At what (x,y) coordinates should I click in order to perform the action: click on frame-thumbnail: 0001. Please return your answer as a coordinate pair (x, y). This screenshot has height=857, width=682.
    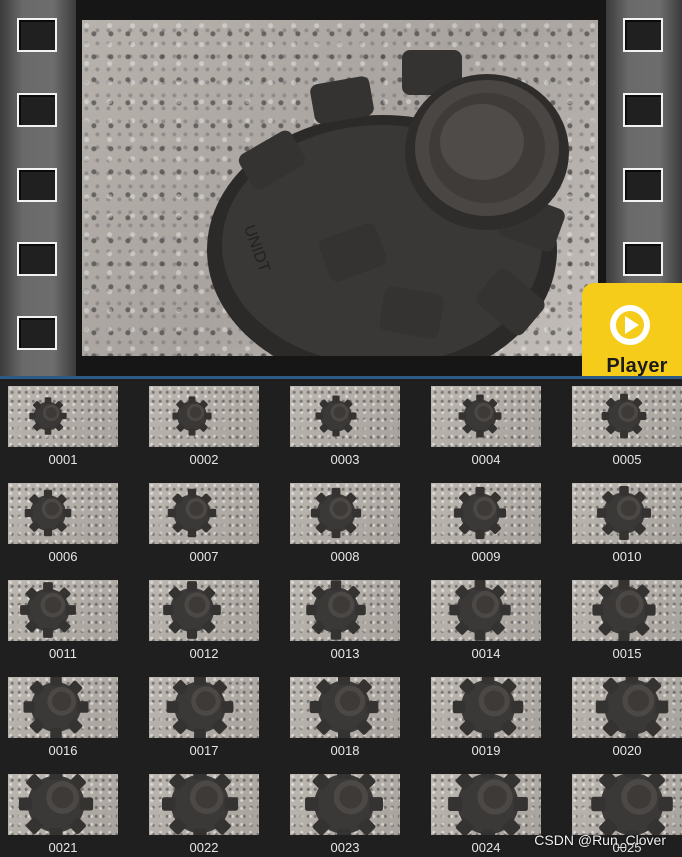
    Looking at the image, I should click on (63, 424).